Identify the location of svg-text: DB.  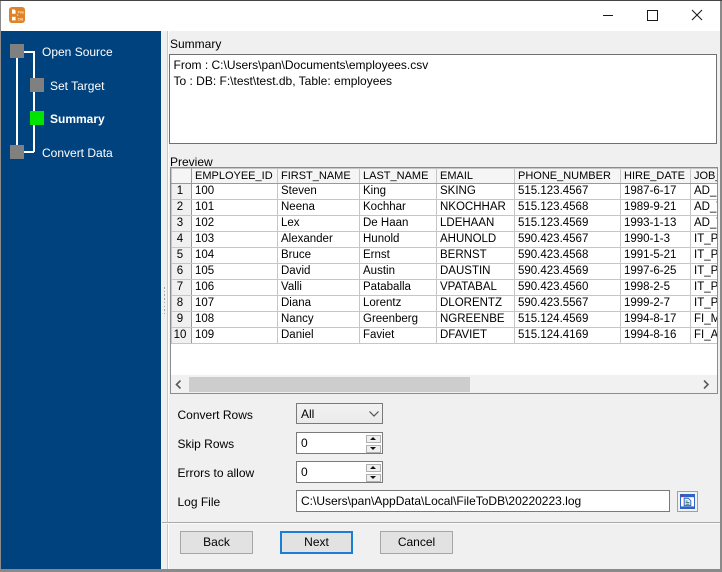
(21, 19).